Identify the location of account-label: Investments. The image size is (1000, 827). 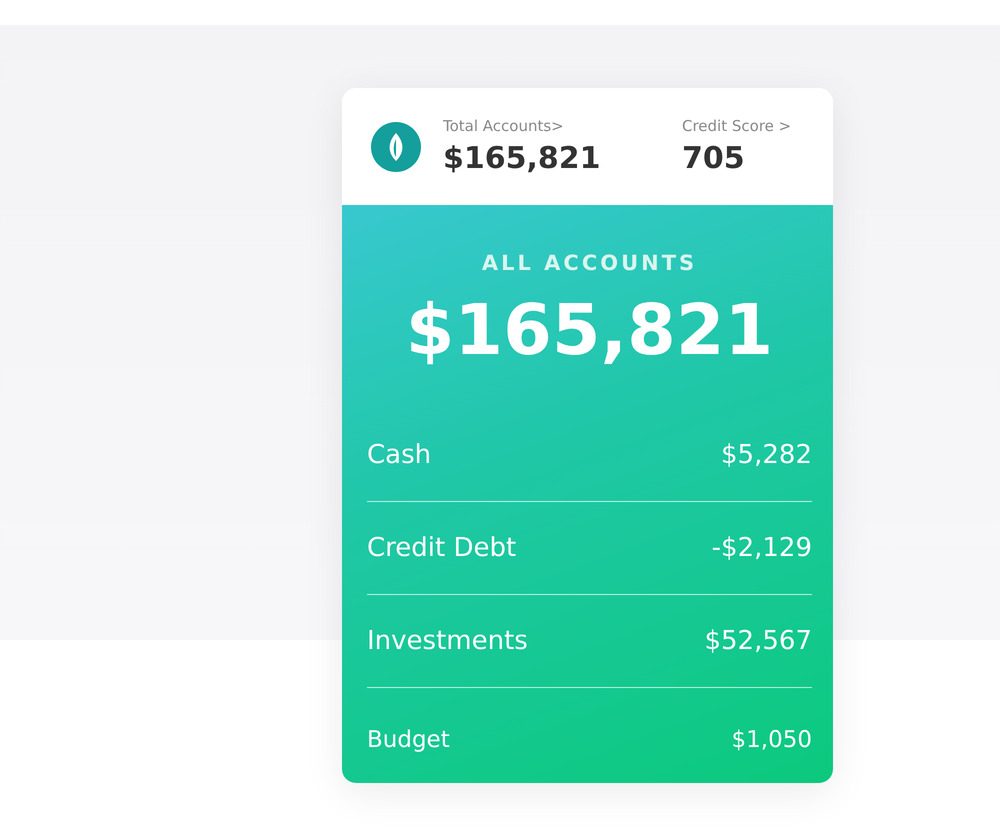
(447, 641).